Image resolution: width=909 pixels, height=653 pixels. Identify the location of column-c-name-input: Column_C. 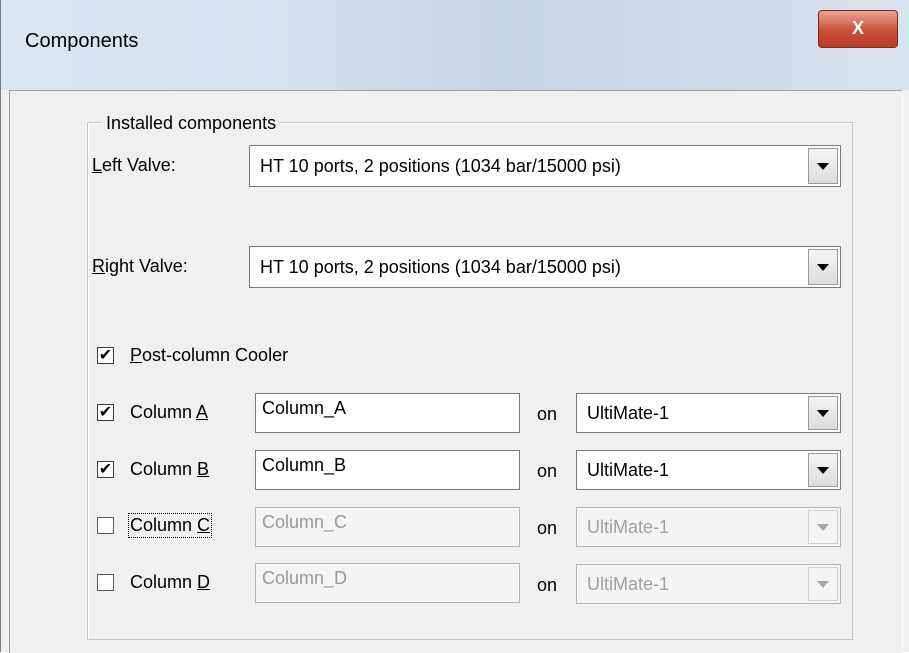
(387, 527).